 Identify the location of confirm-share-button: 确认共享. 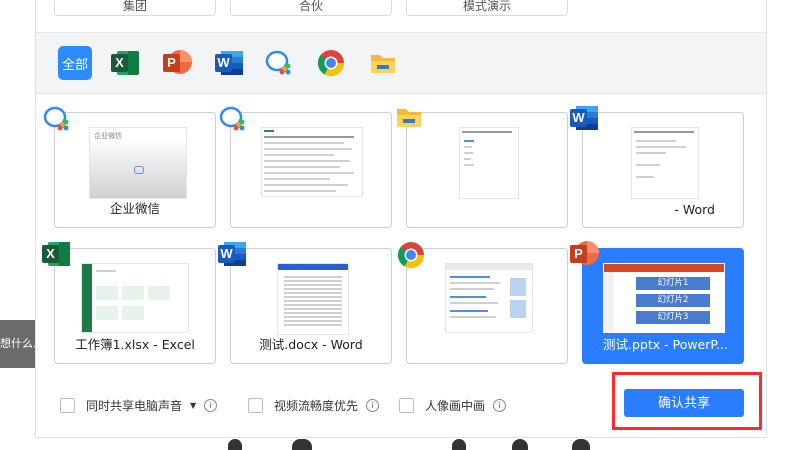
(684, 403).